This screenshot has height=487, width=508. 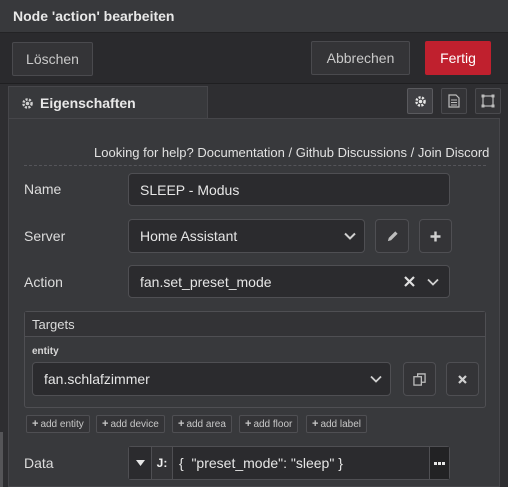 I want to click on tab-properties: Eigenschaften, so click(x=108, y=102).